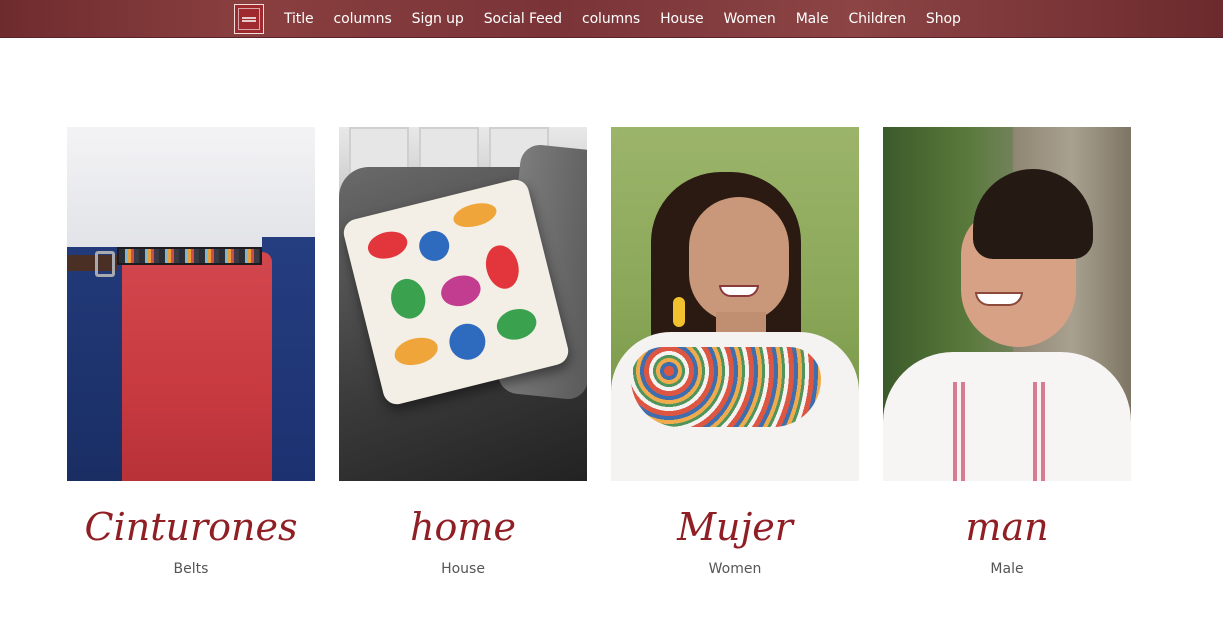 Image resolution: width=1223 pixels, height=618 pixels. Describe the element at coordinates (463, 569) in the screenshot. I see `card-subtitle: House` at that location.